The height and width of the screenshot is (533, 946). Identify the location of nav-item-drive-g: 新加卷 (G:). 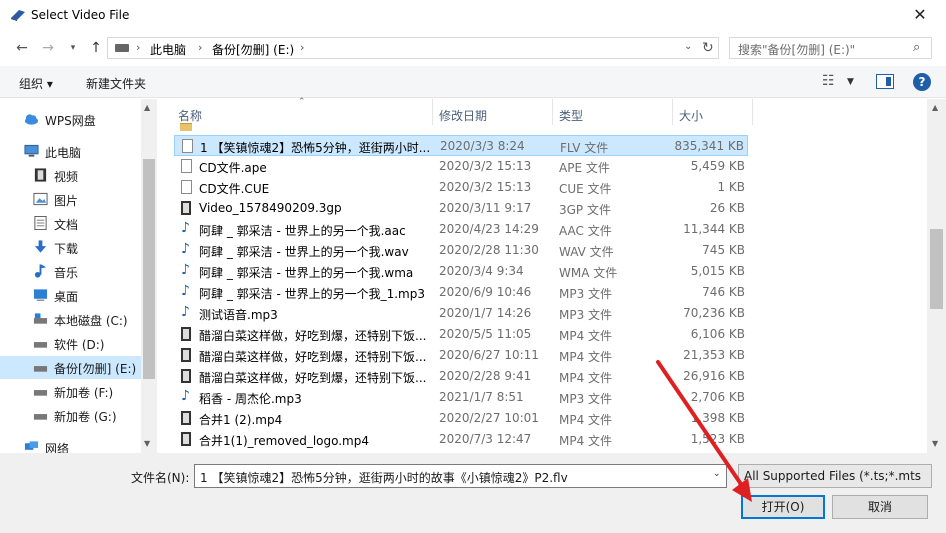
(70, 415).